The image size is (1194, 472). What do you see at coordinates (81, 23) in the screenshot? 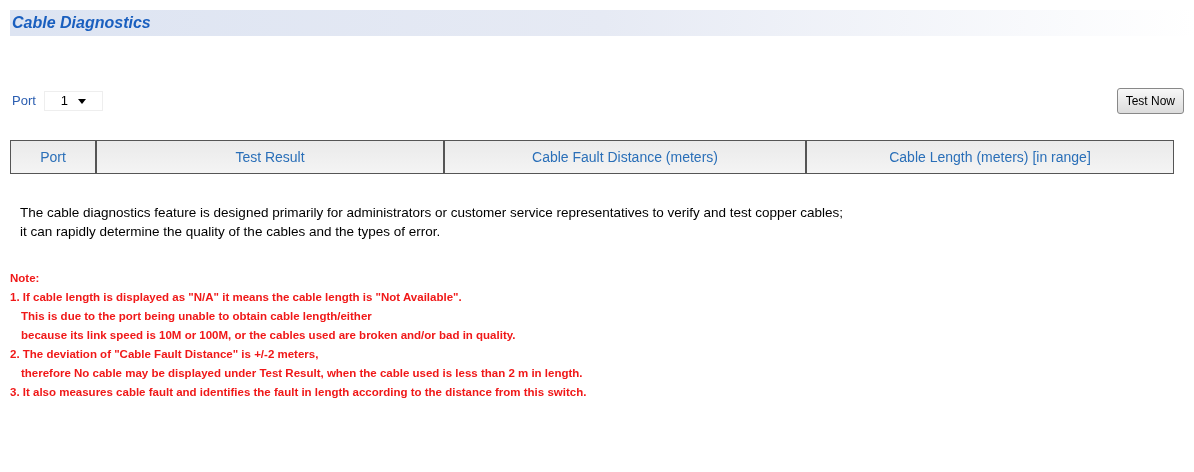
I see `page-title: Cable Diagnostics` at bounding box center [81, 23].